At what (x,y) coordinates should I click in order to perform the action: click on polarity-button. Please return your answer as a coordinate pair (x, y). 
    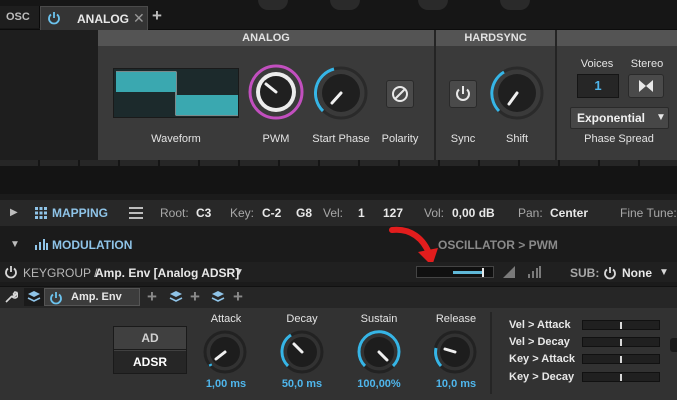
    Looking at the image, I should click on (400, 94).